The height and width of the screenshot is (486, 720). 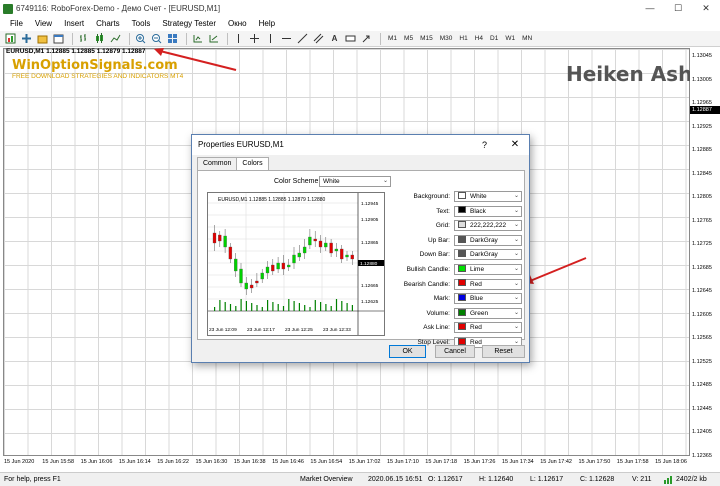 I want to click on candlestick-icon, so click(x=99, y=39).